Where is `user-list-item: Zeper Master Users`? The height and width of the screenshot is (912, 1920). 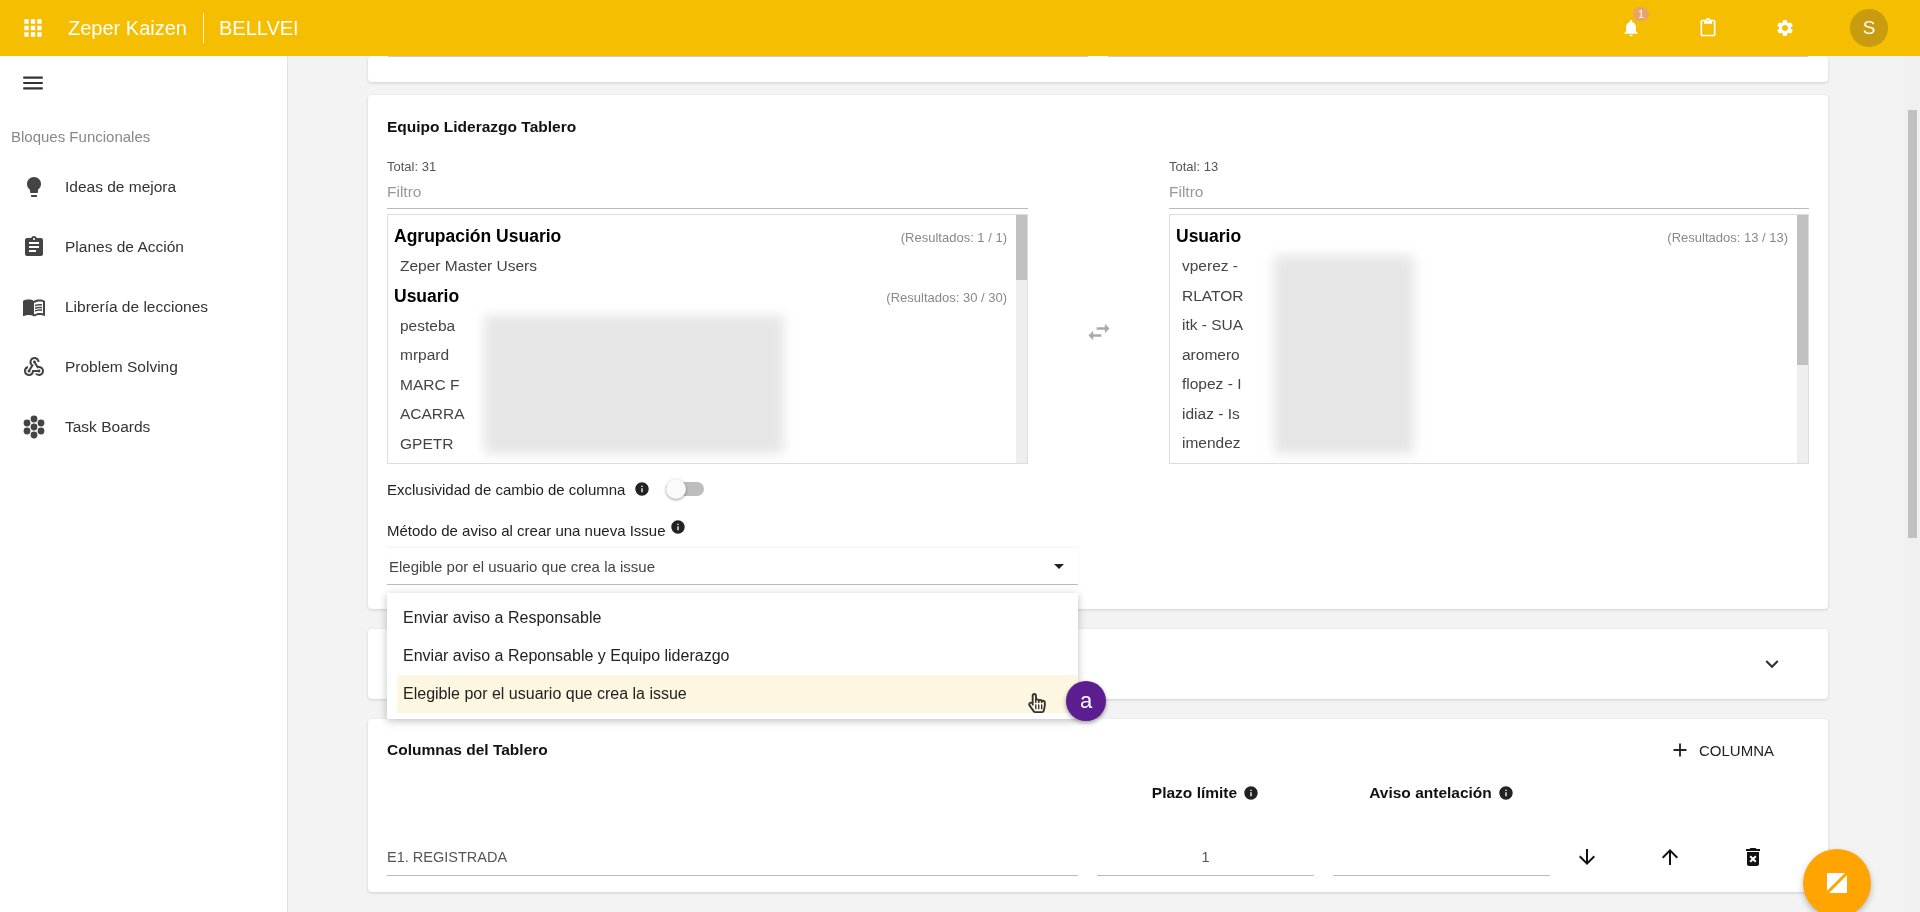
user-list-item: Zeper Master Users is located at coordinates (468, 265).